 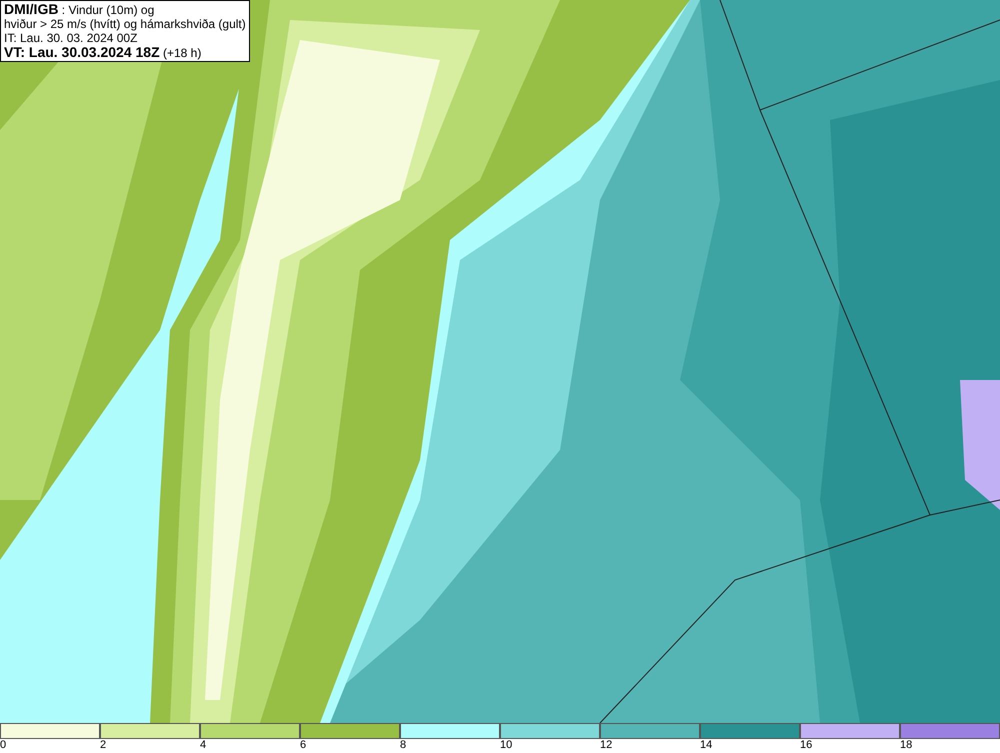 What do you see at coordinates (606, 745) in the screenshot?
I see `legend-label: 12` at bounding box center [606, 745].